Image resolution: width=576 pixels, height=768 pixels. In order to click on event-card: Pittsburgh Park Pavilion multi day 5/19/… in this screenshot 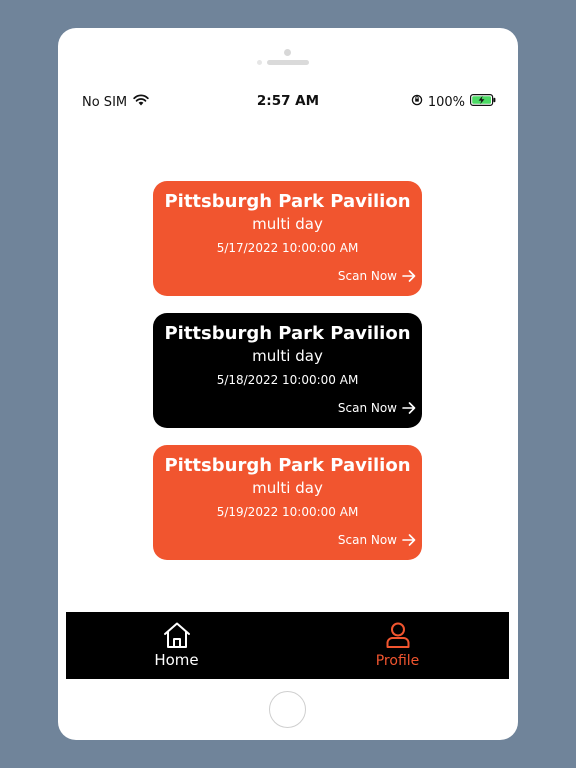, I will do `click(287, 502)`.